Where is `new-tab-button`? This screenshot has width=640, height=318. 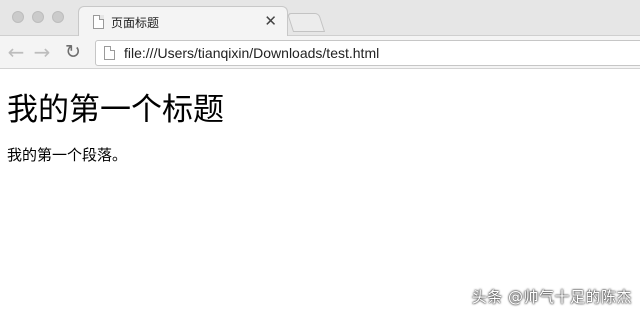
new-tab-button is located at coordinates (306, 22).